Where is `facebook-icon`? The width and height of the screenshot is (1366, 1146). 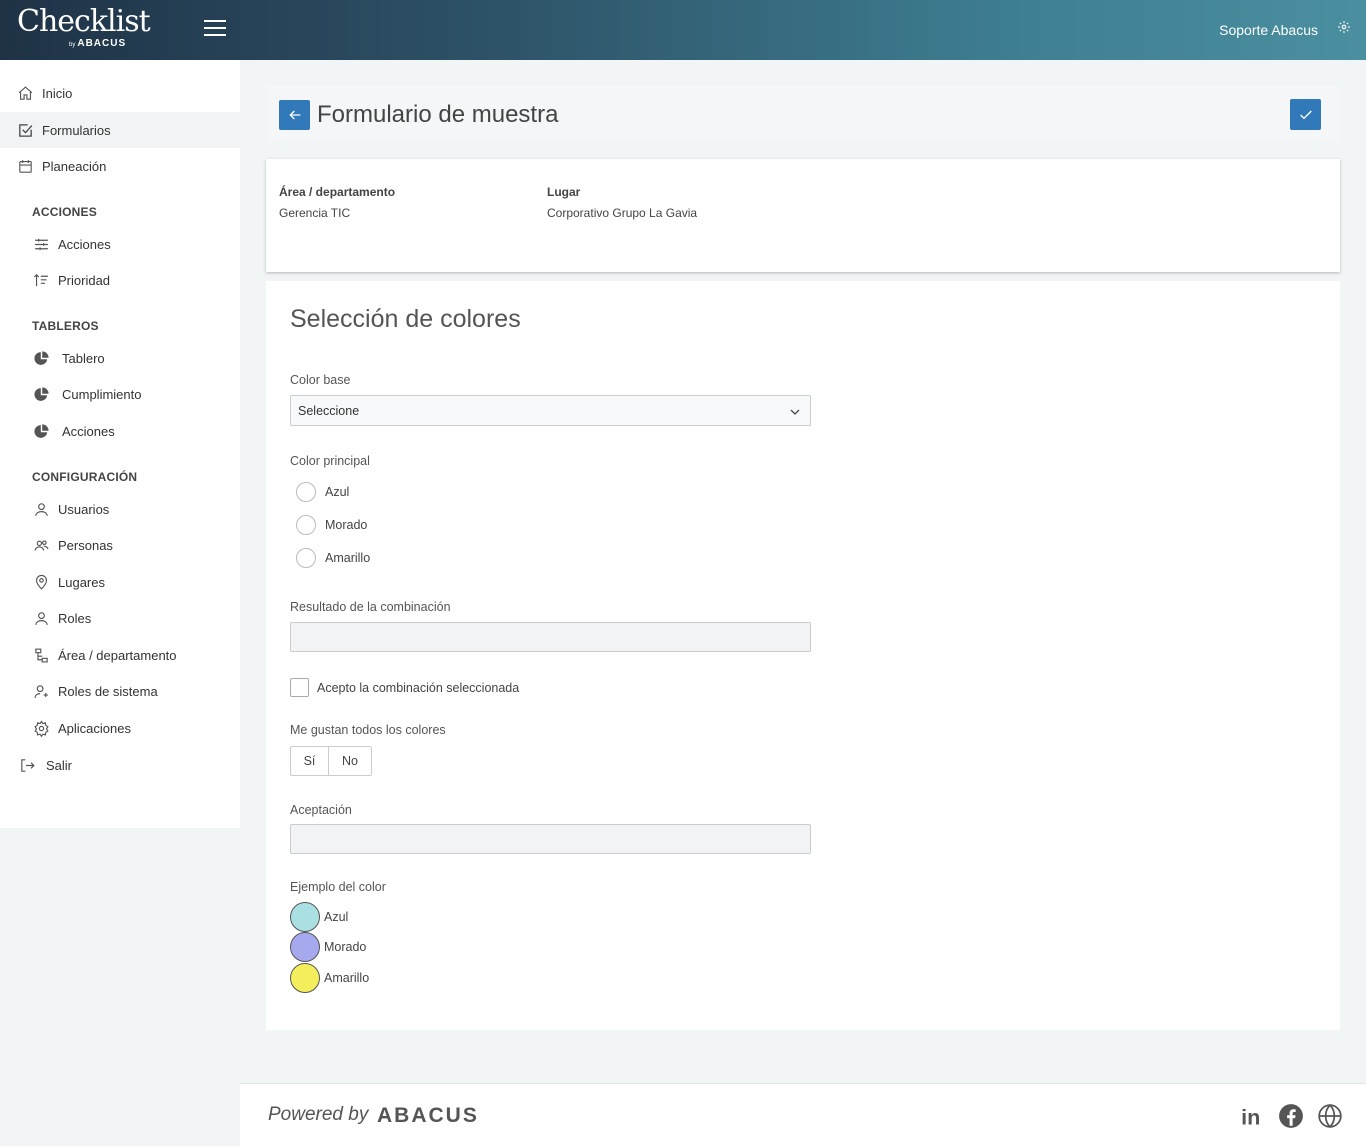 facebook-icon is located at coordinates (1291, 1116).